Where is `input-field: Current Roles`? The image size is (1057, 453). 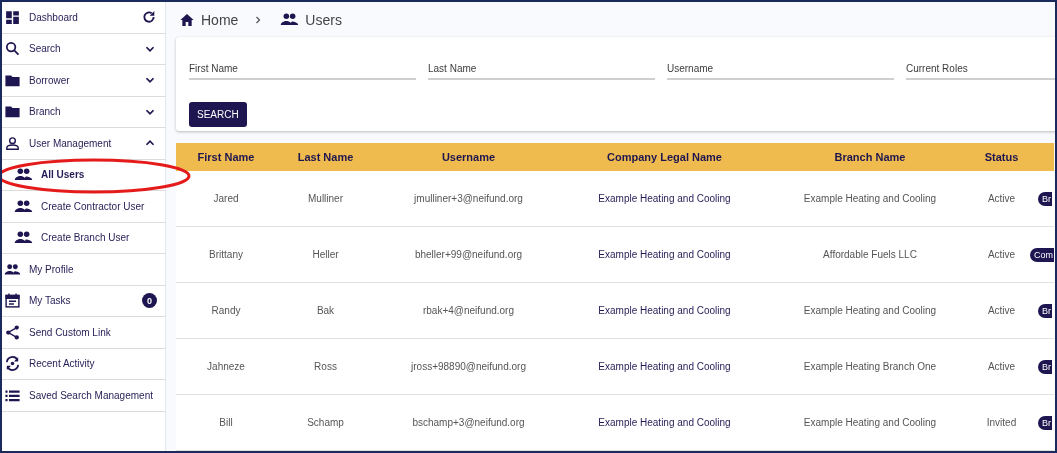
input-field: Current Roles is located at coordinates (980, 71).